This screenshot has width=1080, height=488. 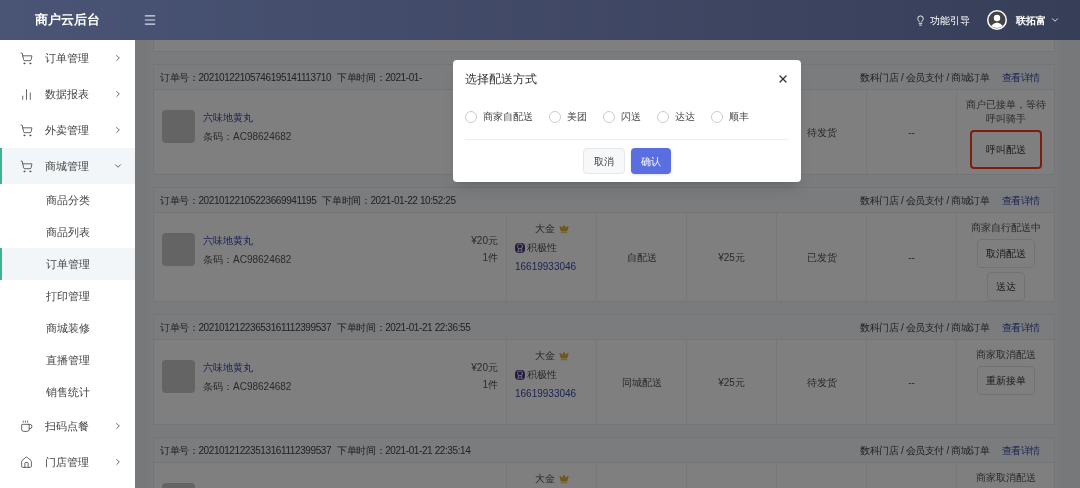 I want to click on bar-chart-icon, so click(x=26, y=94).